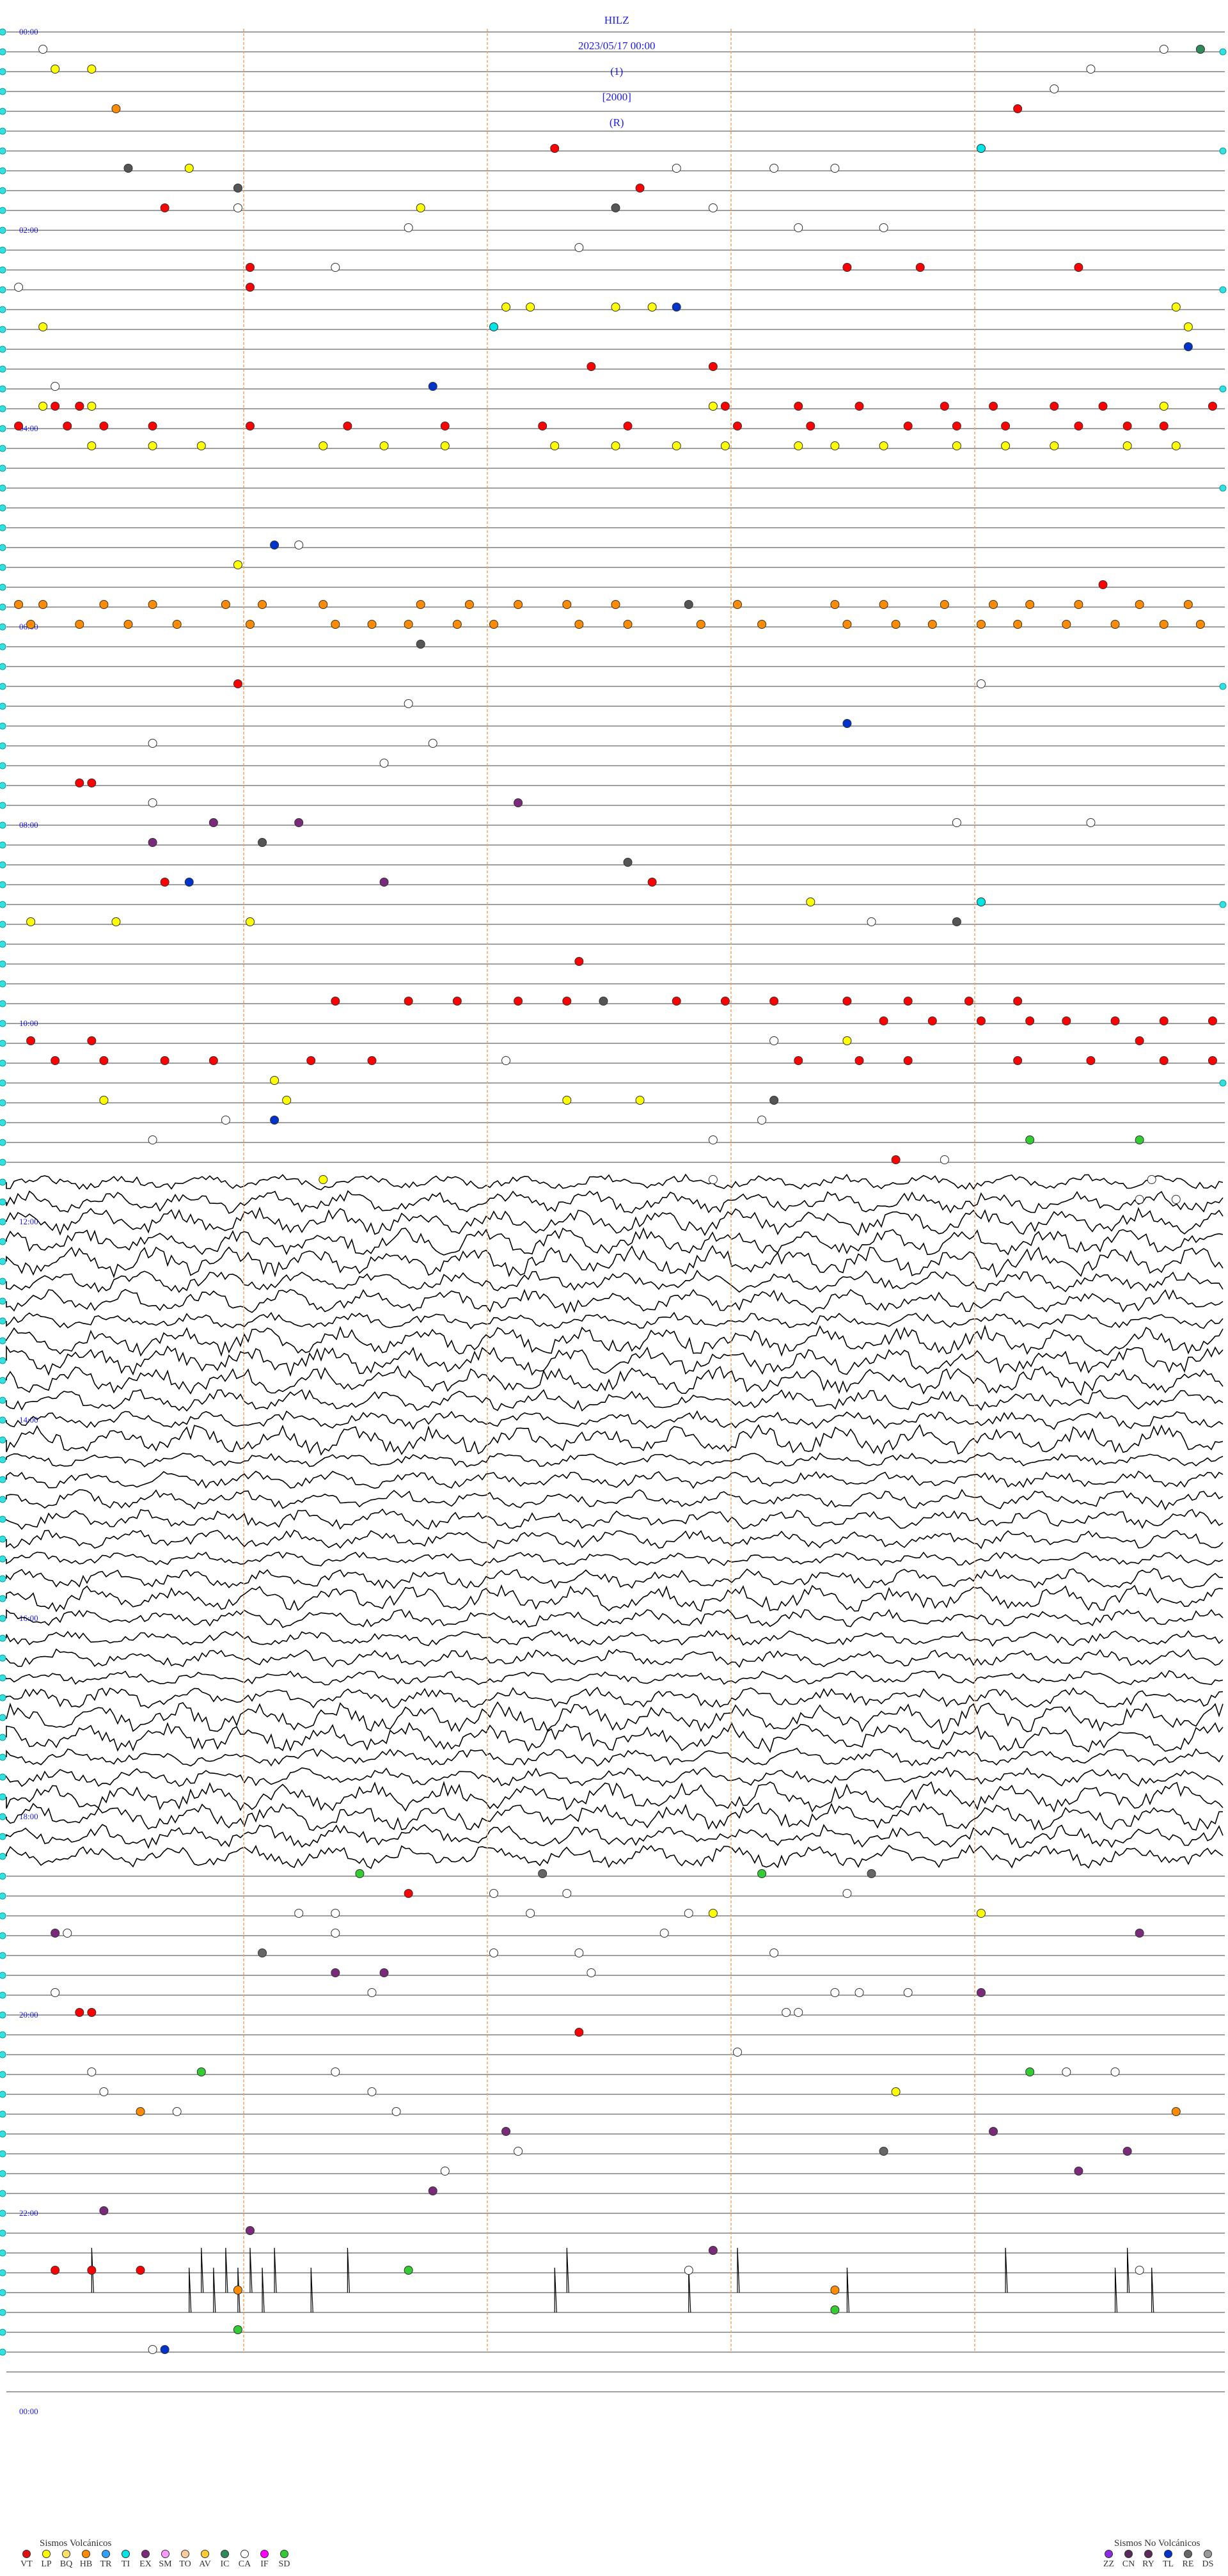 The width and height of the screenshot is (1228, 2576). I want to click on legend-label: TI, so click(125, 2564).